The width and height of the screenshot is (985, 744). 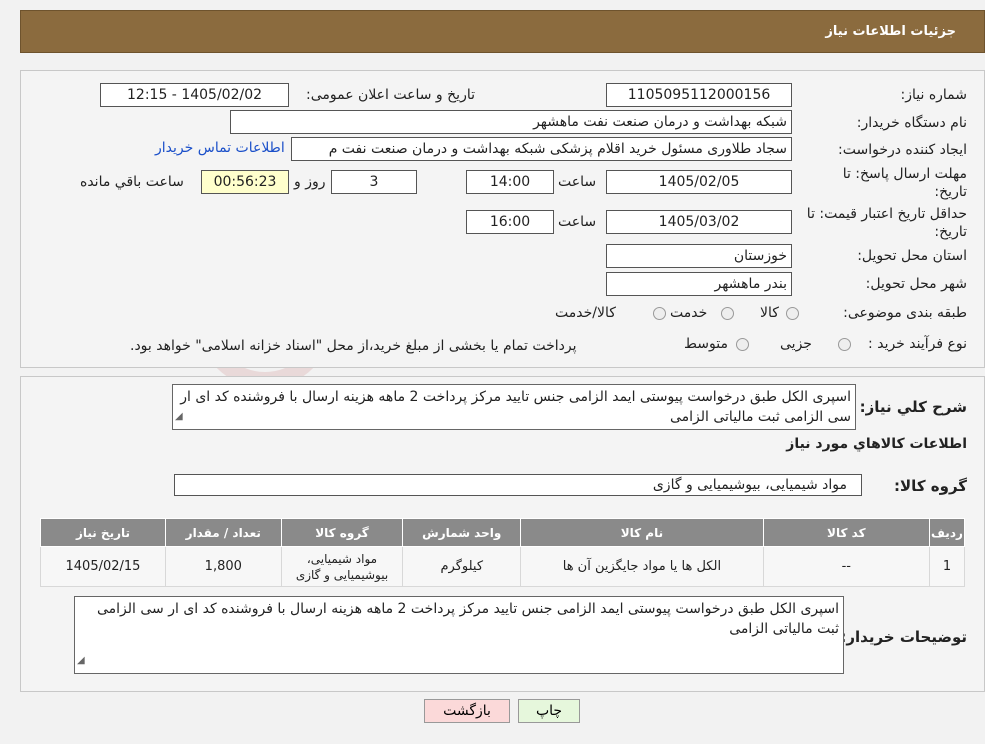 What do you see at coordinates (342, 532) in the screenshot?
I see `col-goods-group: گروه کالا` at bounding box center [342, 532].